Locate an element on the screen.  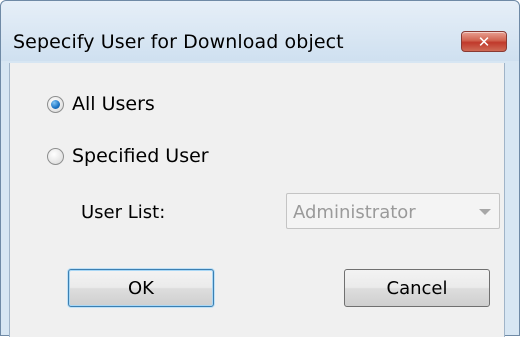
specified-user-label: Specified User is located at coordinates (140, 156).